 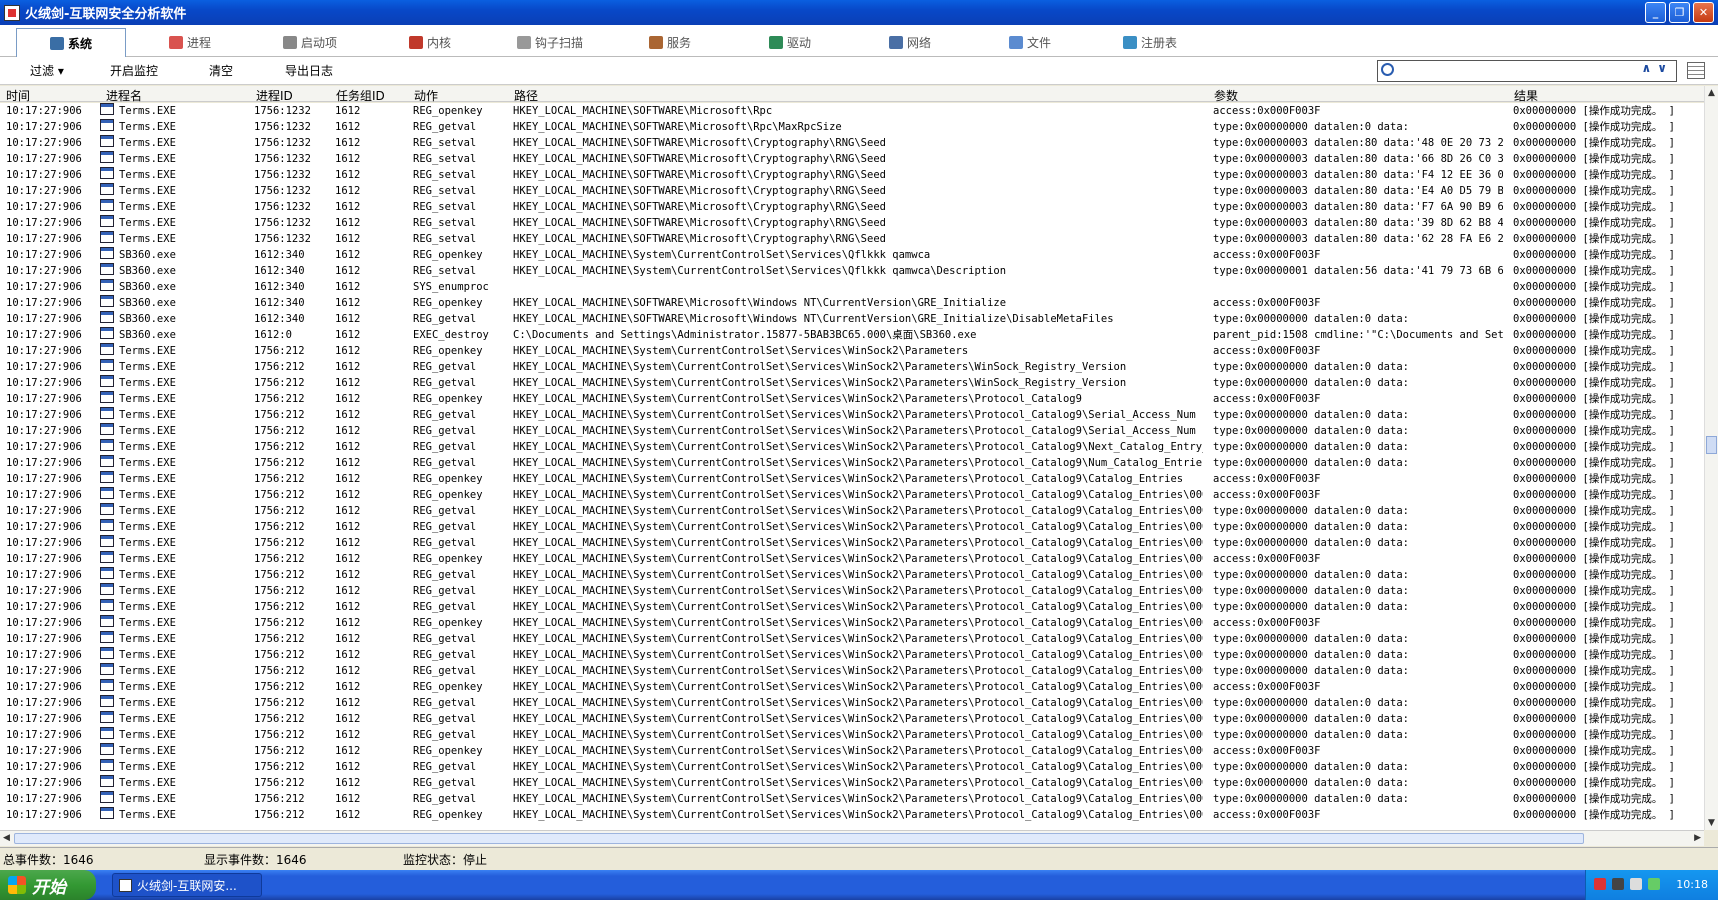 I want to click on tab-1: 进程, so click(x=190, y=42).